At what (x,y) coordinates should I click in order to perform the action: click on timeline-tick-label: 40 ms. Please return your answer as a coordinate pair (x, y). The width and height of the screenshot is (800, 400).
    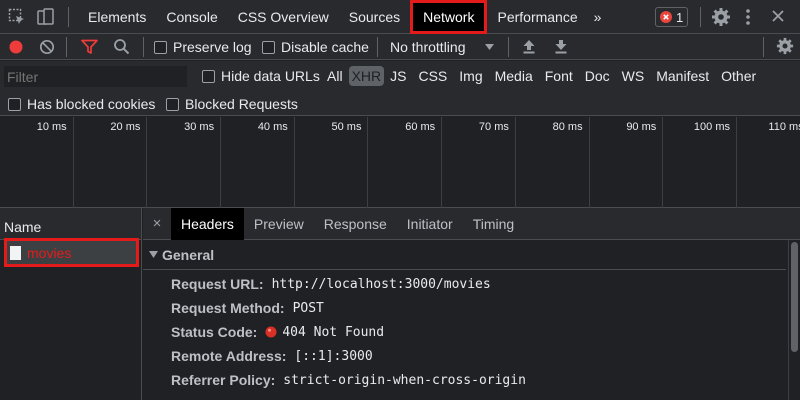
    Looking at the image, I should click on (272, 127).